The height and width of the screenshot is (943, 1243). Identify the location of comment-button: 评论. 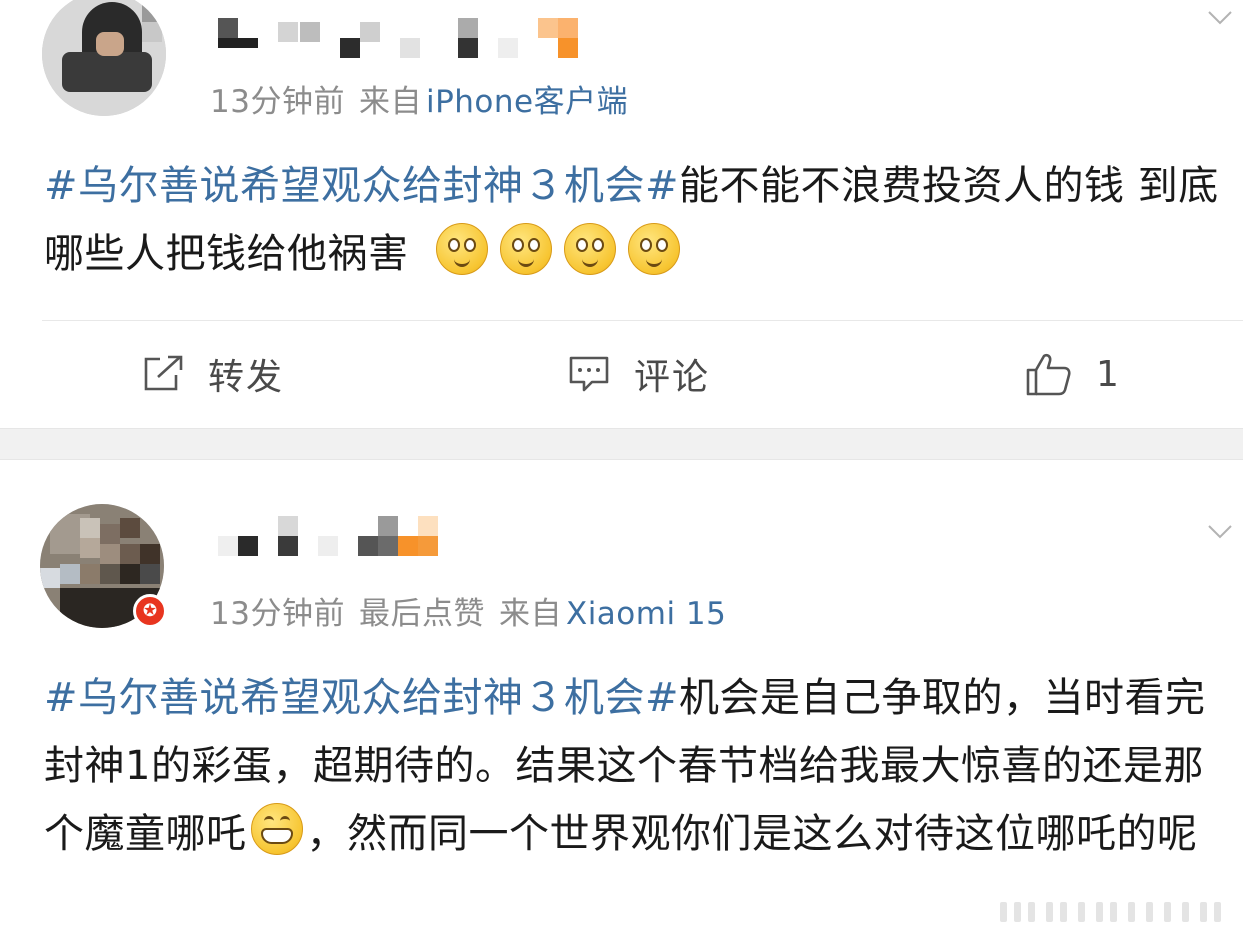
(639, 374).